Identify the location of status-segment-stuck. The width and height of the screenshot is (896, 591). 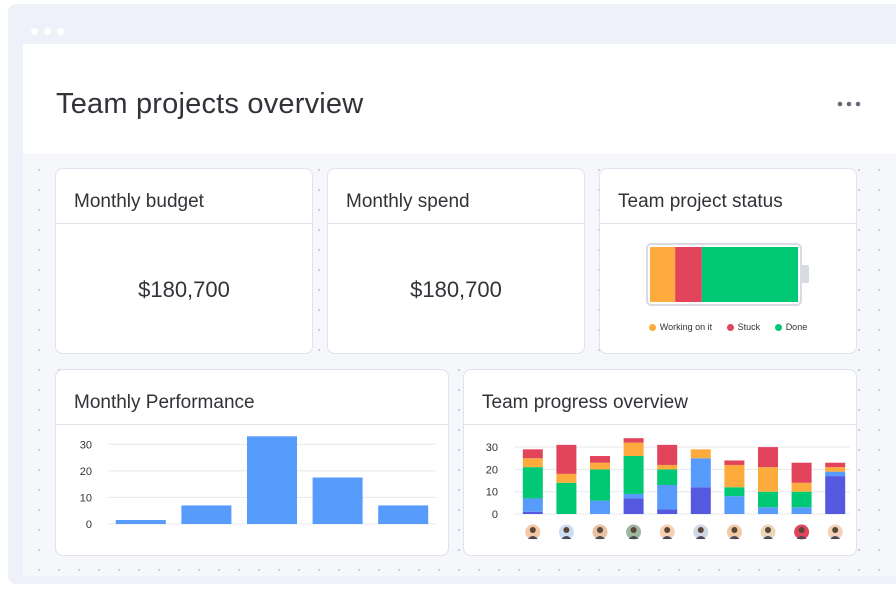
(688, 274).